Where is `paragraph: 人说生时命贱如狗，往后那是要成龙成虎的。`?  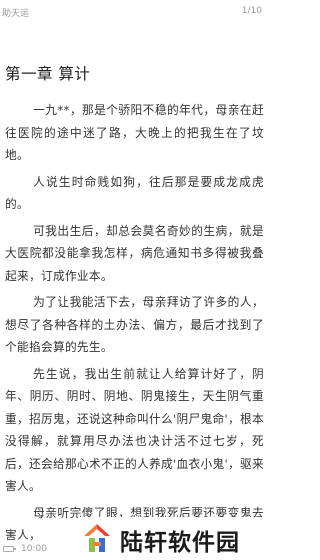
paragraph: 人说生时命贱如狗，往后那是要成龙成虎的。 is located at coordinates (134, 193).